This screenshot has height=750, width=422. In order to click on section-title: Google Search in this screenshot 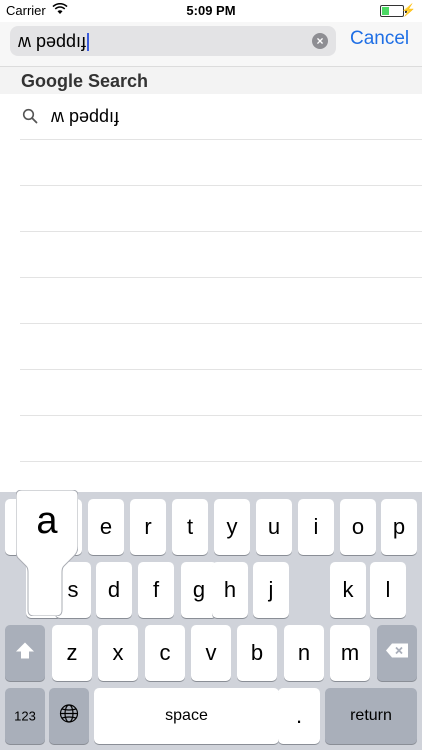, I will do `click(85, 81)`.